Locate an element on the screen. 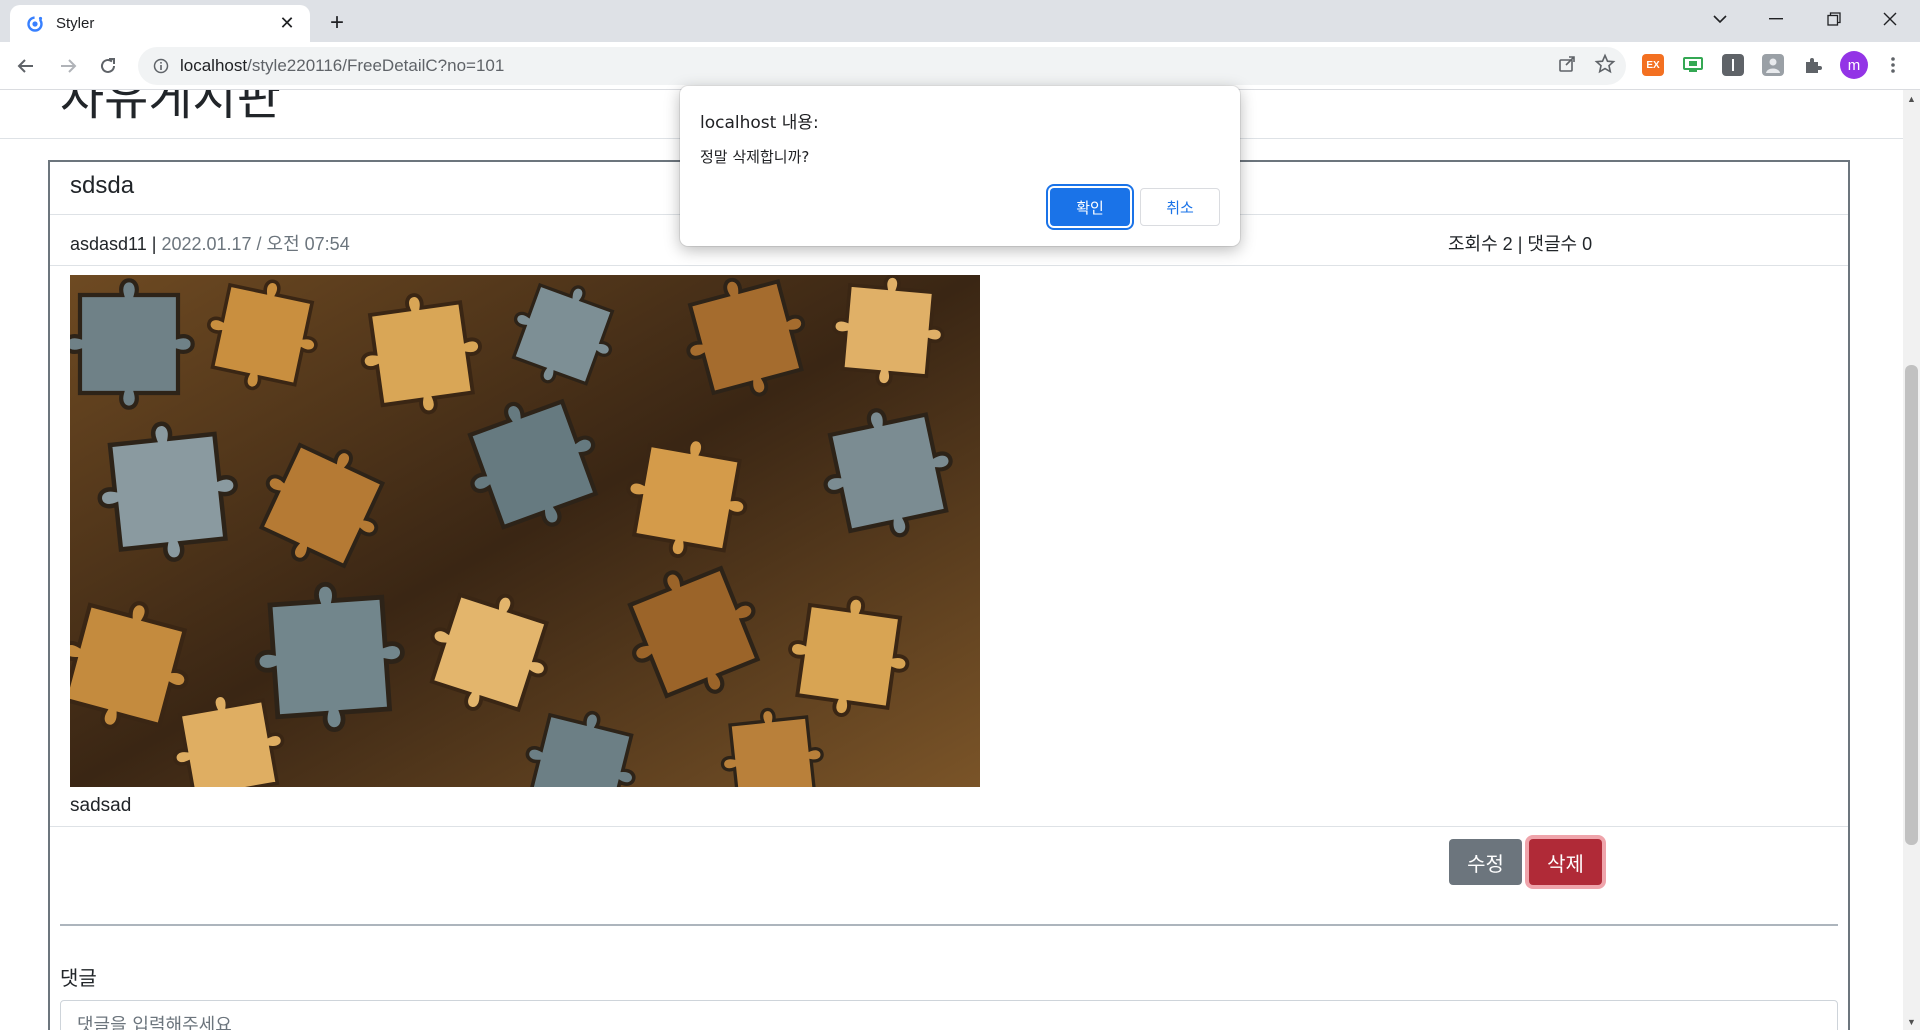  post-stats: 조회수 2 | 댓글수 0 is located at coordinates (1520, 243).